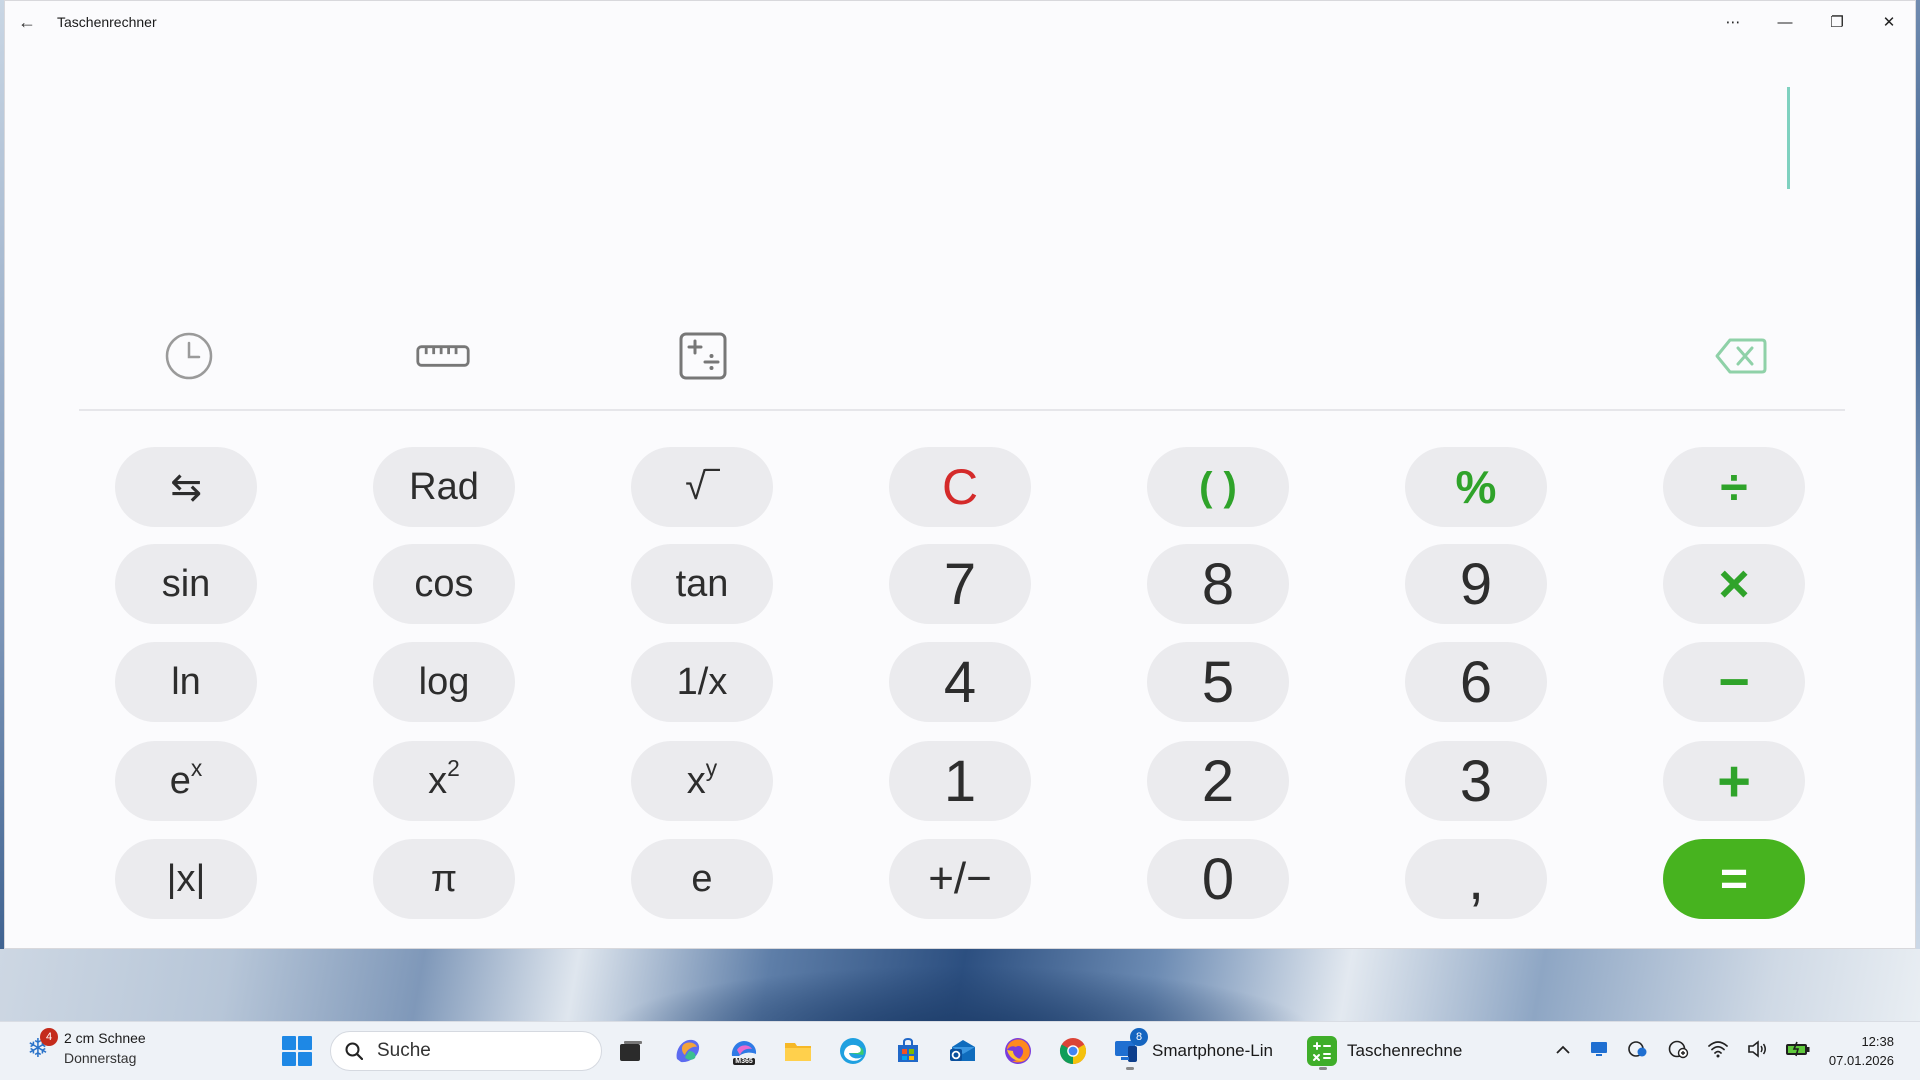 The image size is (1920, 1080). Describe the element at coordinates (1741, 356) in the screenshot. I see `backspace-icon` at that location.